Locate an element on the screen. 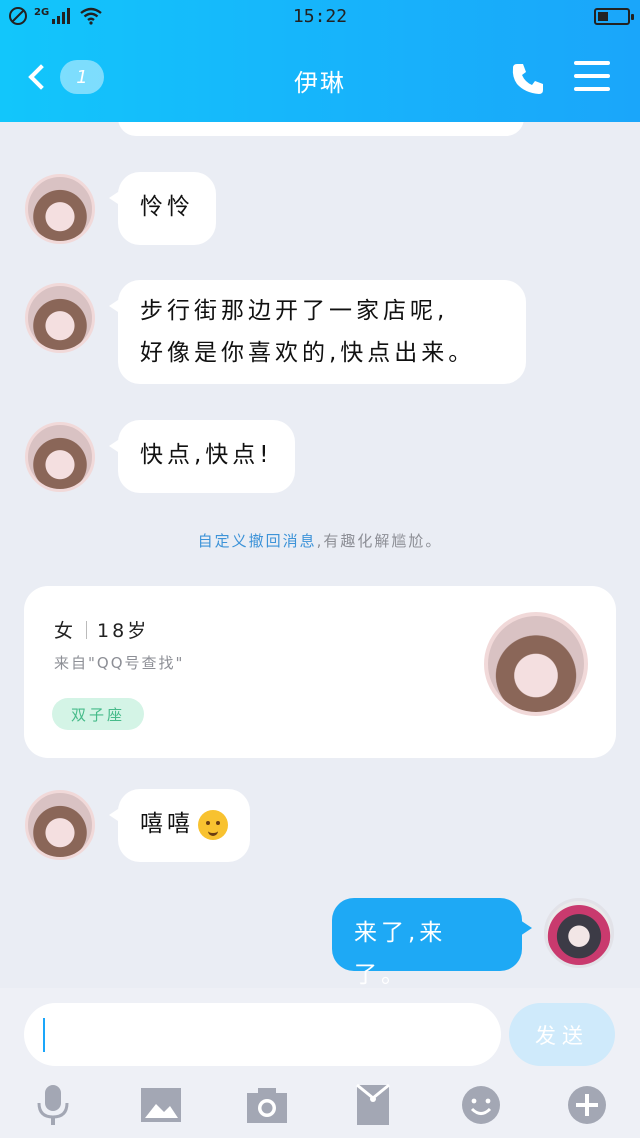 The image size is (640, 1138). message-bubble: 快点,快点! is located at coordinates (202, 456).